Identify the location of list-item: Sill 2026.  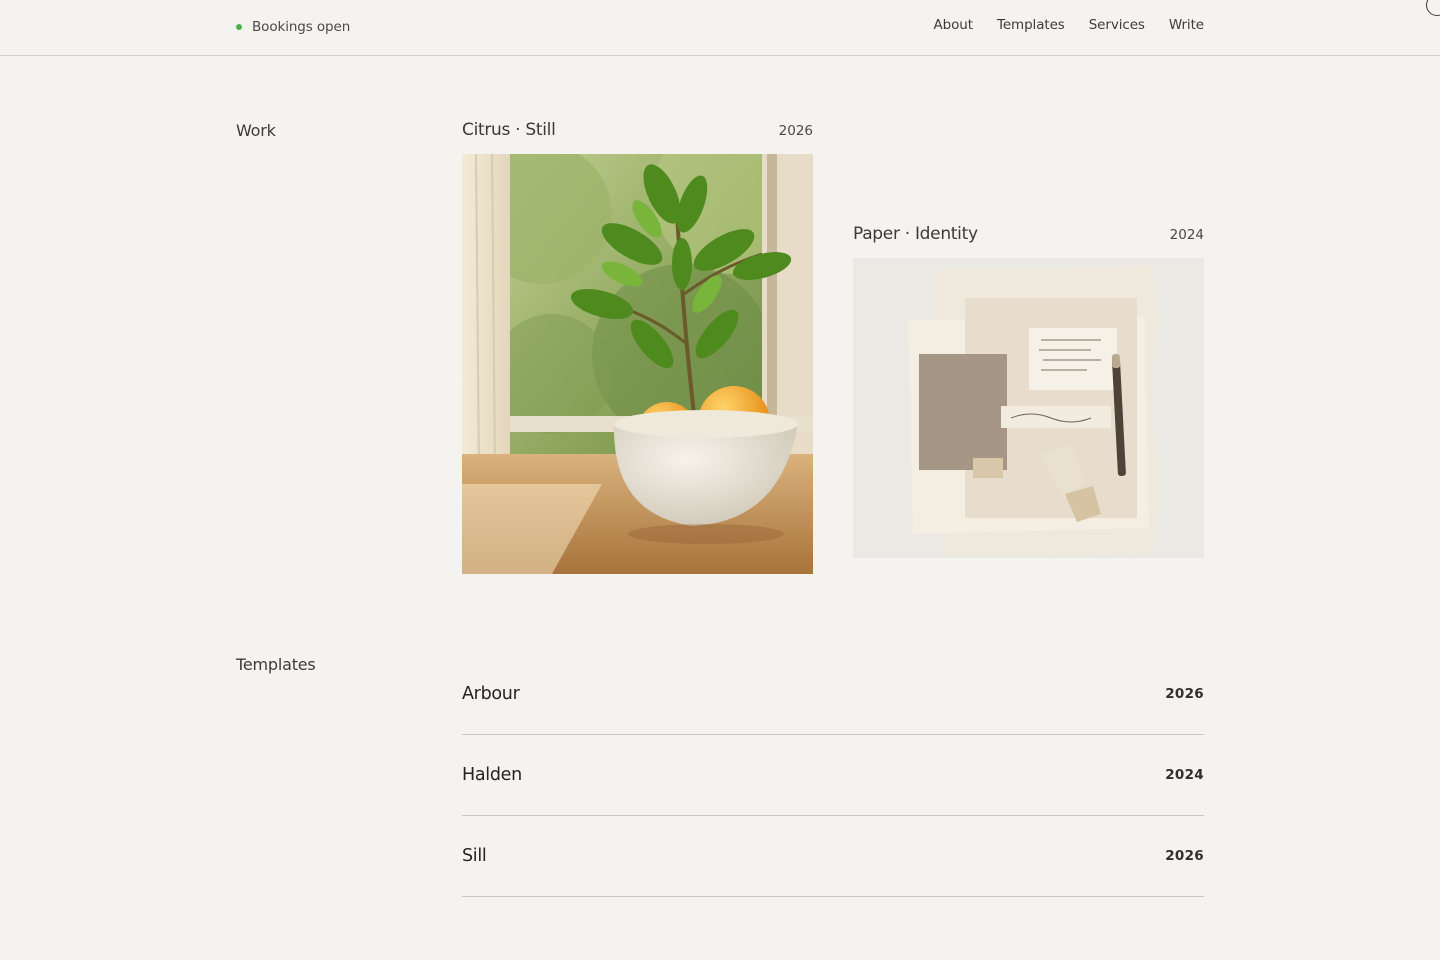
(833, 856).